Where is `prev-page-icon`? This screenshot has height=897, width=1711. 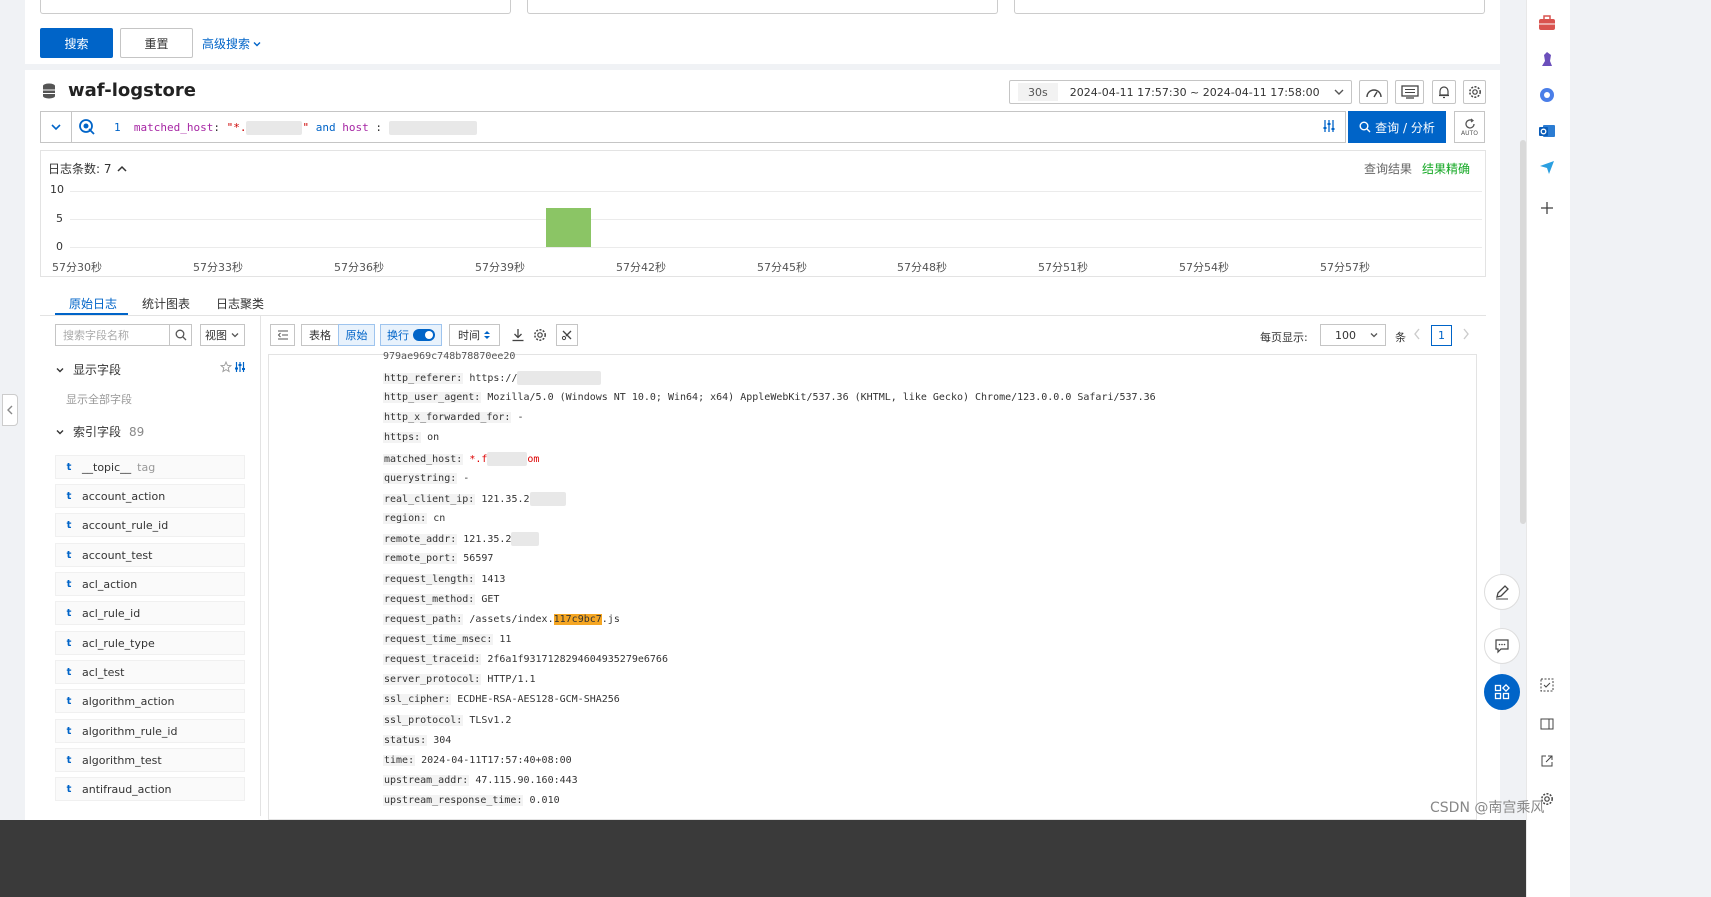
prev-page-icon is located at coordinates (1417, 335).